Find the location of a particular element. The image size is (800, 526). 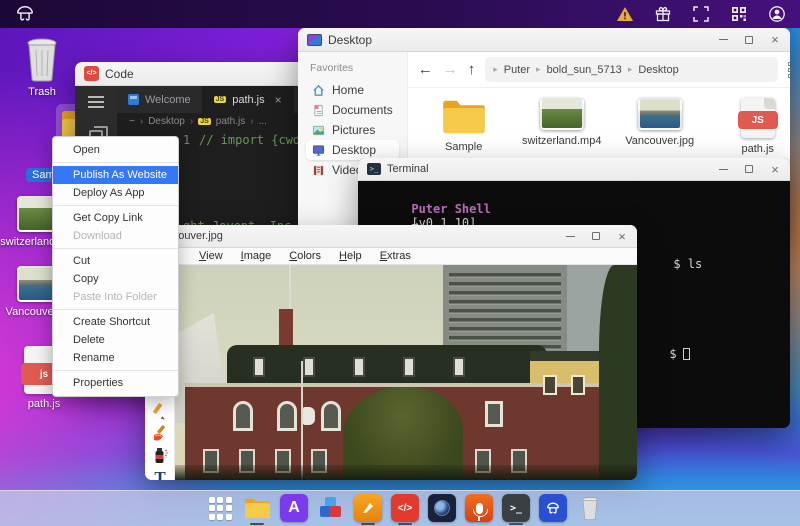

back-button: ← is located at coordinates (425, 69).